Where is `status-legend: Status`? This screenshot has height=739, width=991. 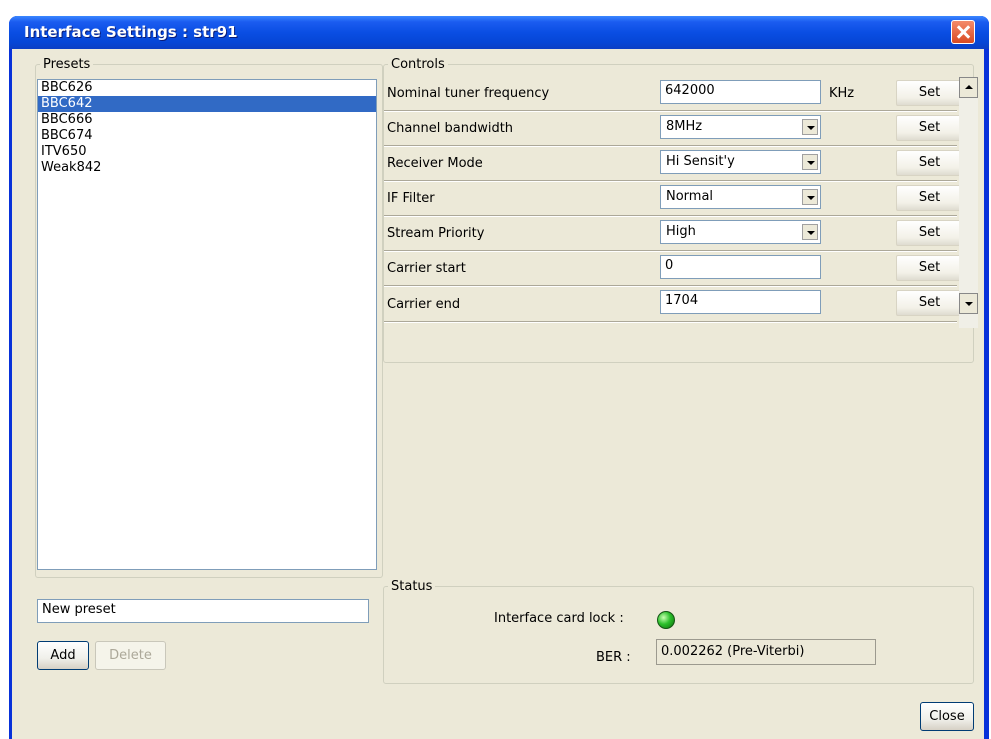 status-legend: Status is located at coordinates (412, 586).